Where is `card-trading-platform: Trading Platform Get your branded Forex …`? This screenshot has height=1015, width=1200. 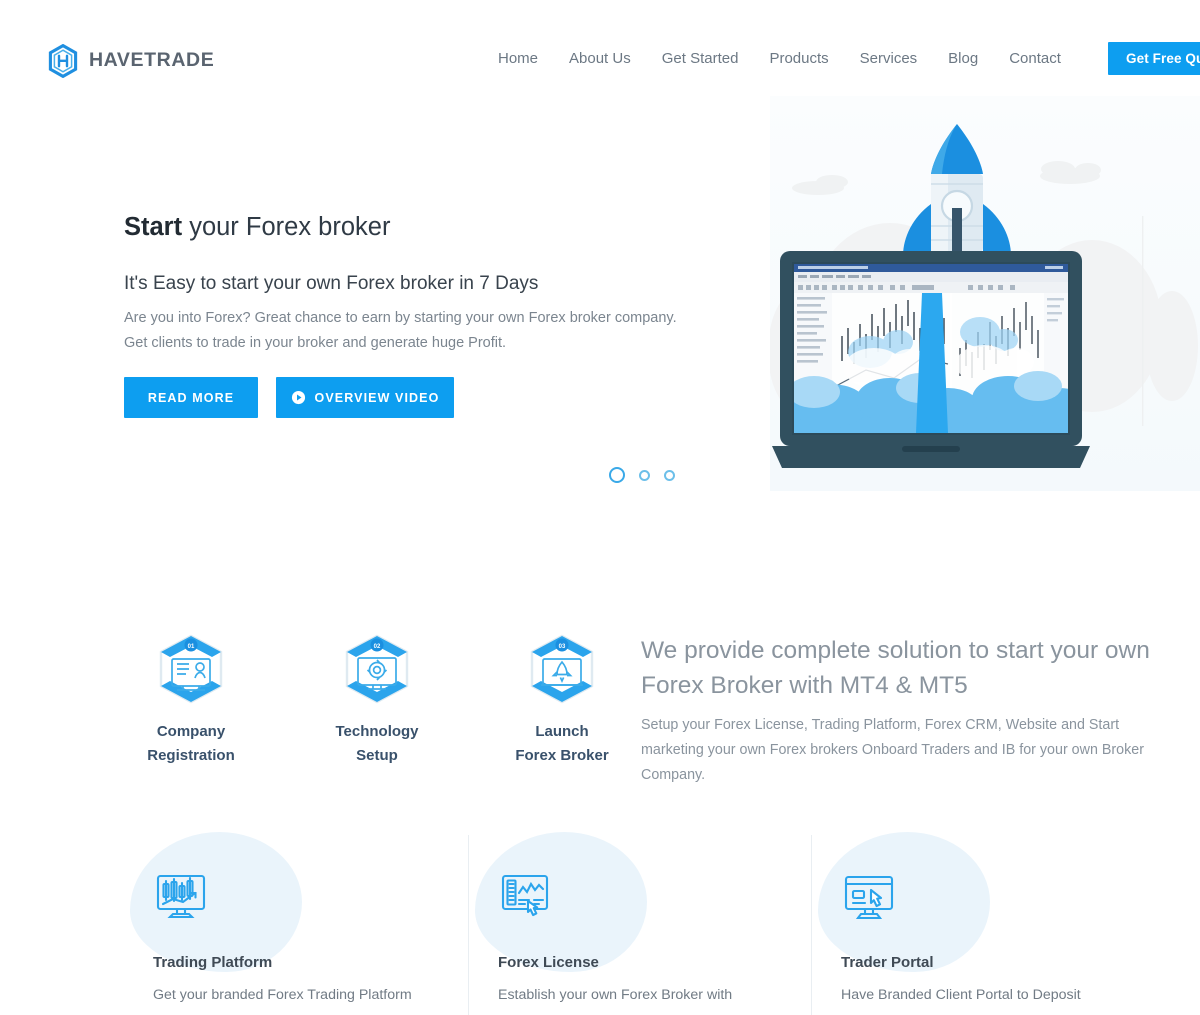
card-trading-platform: Trading Platform Get your branded Forex … is located at coordinates (296, 922).